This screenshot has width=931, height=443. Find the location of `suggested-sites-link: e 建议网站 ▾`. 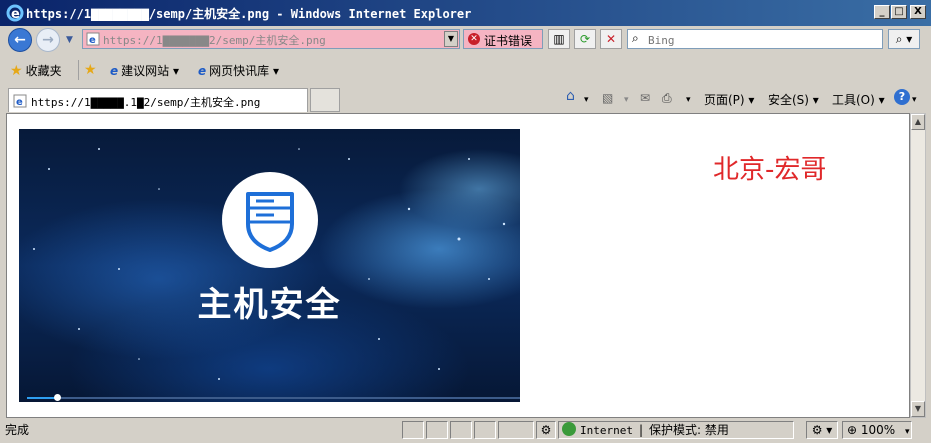

suggested-sites-link: e 建议网站 ▾ is located at coordinates (144, 70).